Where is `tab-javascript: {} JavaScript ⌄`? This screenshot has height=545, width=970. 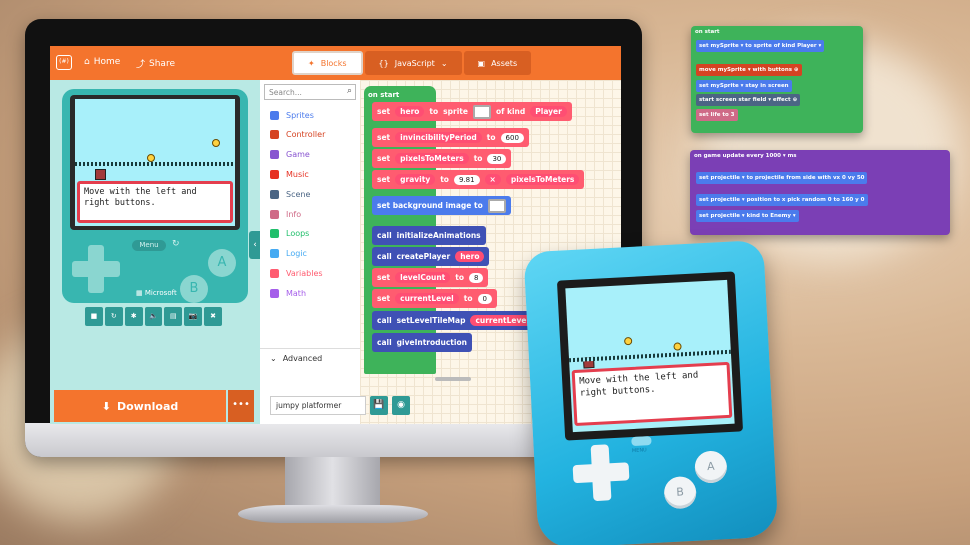 tab-javascript: {} JavaScript ⌄ is located at coordinates (413, 63).